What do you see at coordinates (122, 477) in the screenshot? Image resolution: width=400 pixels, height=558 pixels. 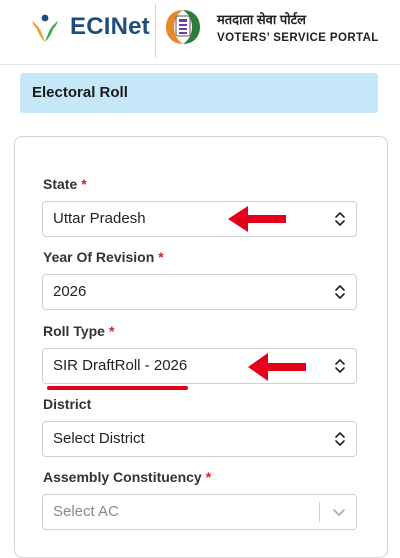 I see `ac-label-text: Assembly Constituency` at bounding box center [122, 477].